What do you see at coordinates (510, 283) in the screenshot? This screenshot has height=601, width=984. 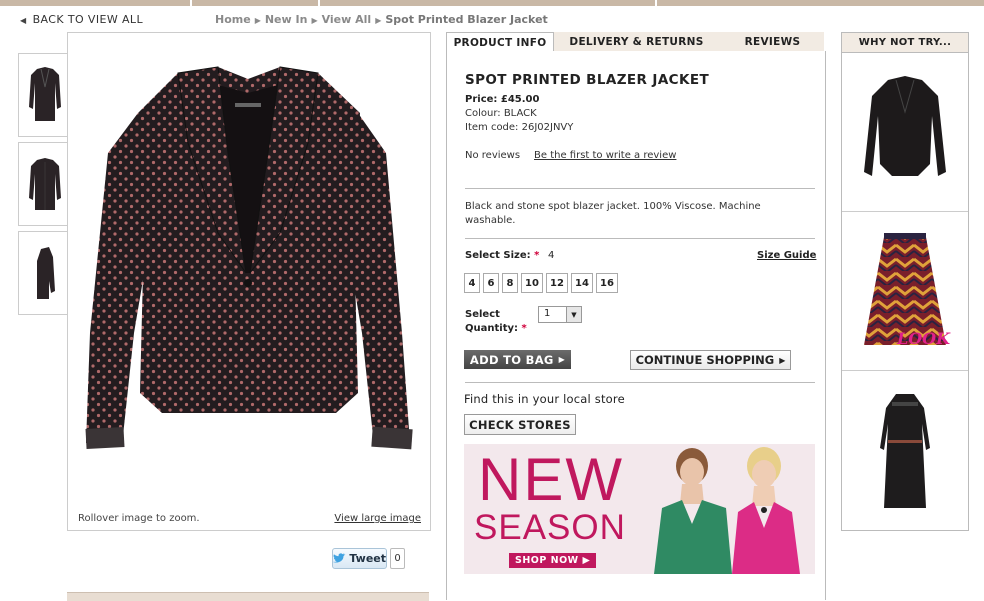 I see `size-option-8: 8` at bounding box center [510, 283].